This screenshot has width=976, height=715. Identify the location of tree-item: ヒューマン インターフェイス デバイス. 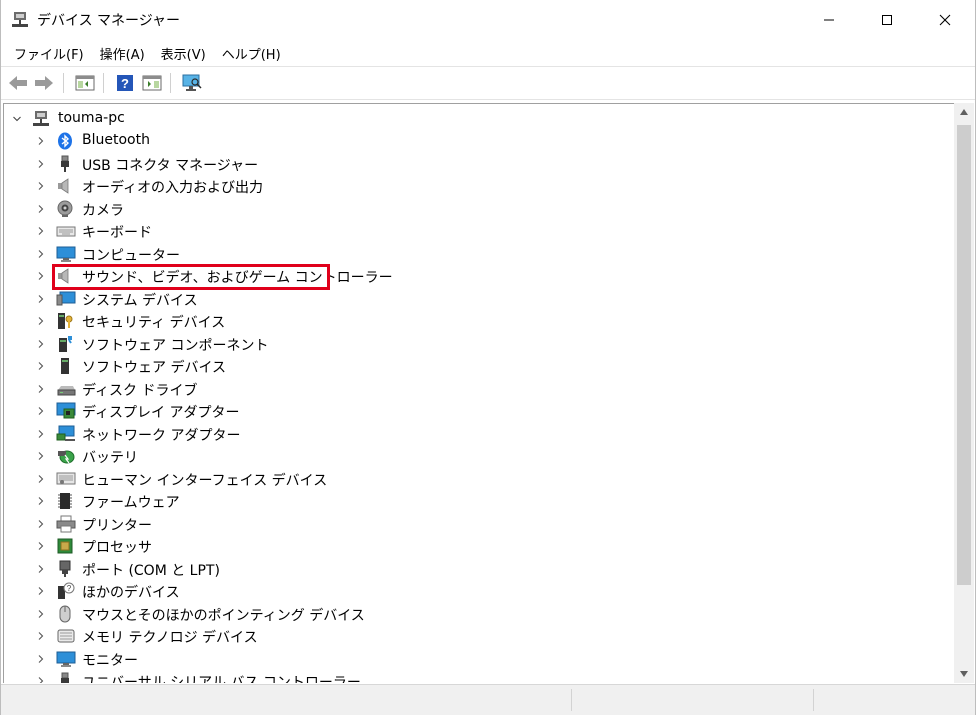
(474, 479).